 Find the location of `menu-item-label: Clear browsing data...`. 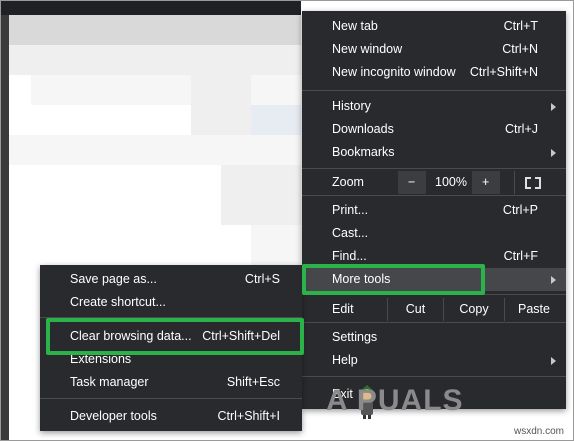

menu-item-label: Clear browsing data... is located at coordinates (131, 336).